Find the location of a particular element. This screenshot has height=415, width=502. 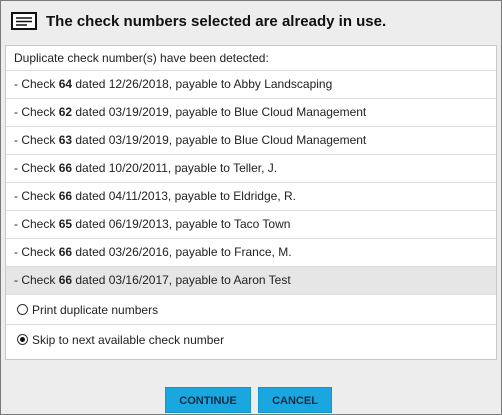

check-number: 62 is located at coordinates (65, 112).